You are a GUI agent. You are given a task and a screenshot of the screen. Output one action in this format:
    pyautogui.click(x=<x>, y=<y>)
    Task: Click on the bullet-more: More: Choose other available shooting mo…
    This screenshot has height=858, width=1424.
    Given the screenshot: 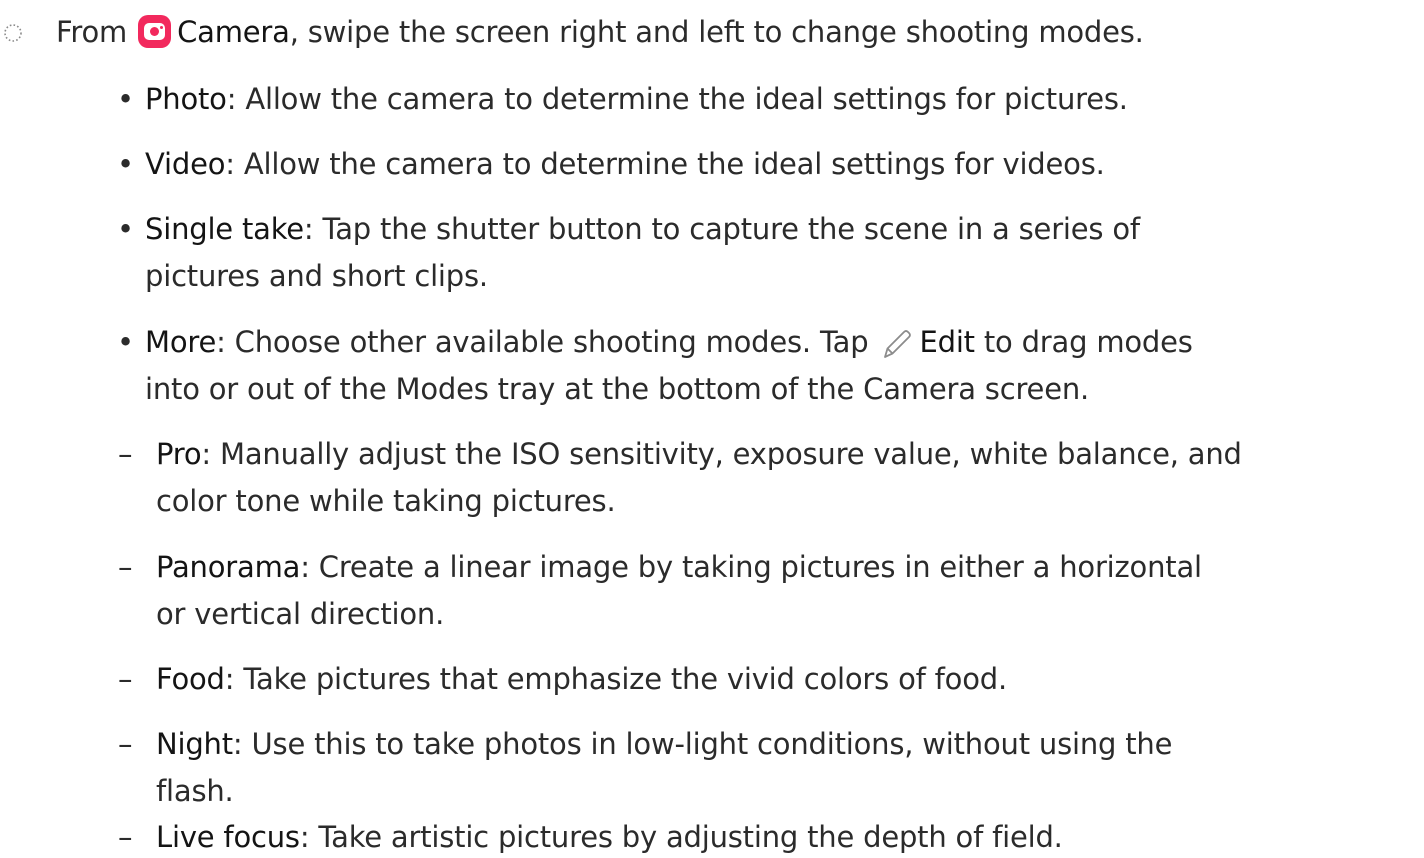 What is the action you would take?
    pyautogui.click(x=669, y=342)
    